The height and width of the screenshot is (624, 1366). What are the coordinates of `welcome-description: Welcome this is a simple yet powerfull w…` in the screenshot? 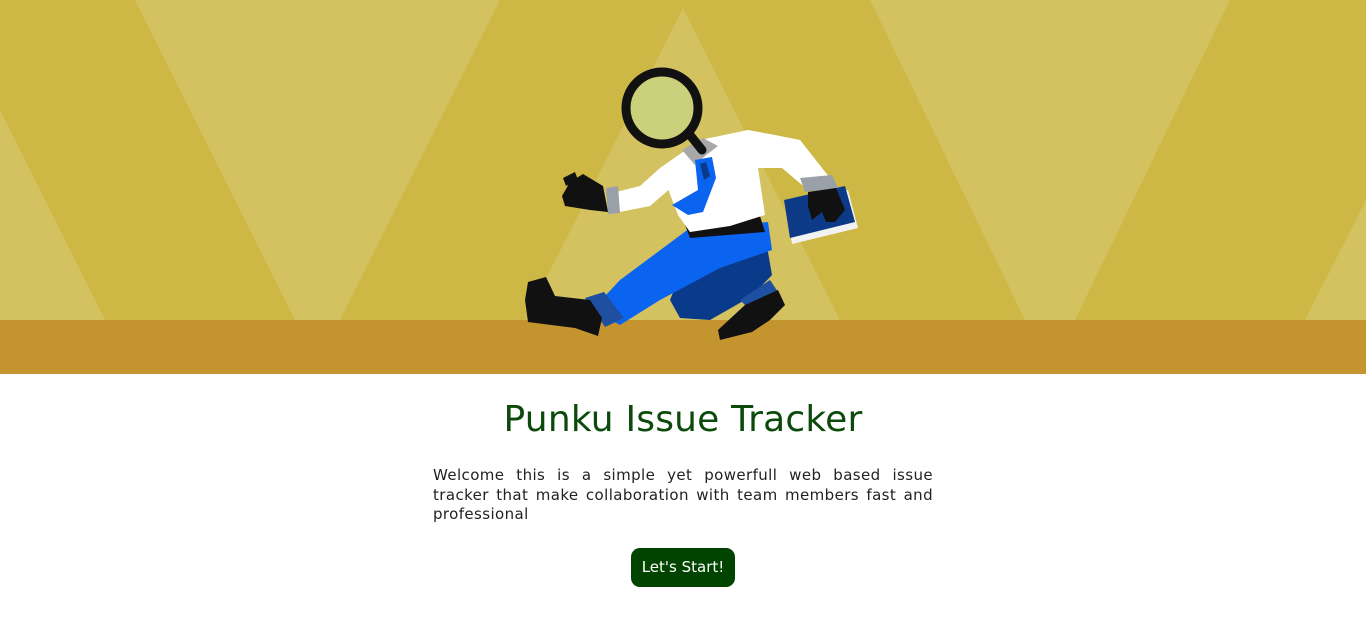 It's located at (683, 494).